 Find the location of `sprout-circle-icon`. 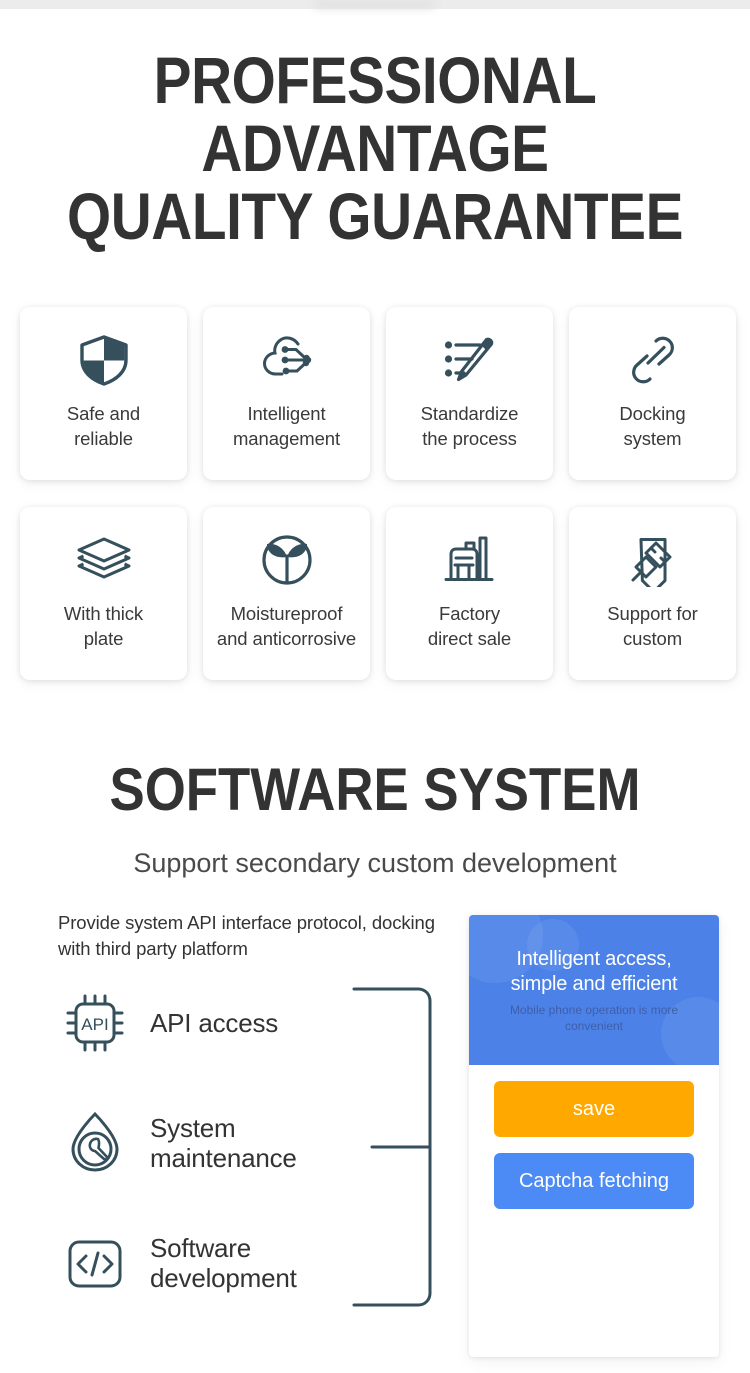

sprout-circle-icon is located at coordinates (287, 560).